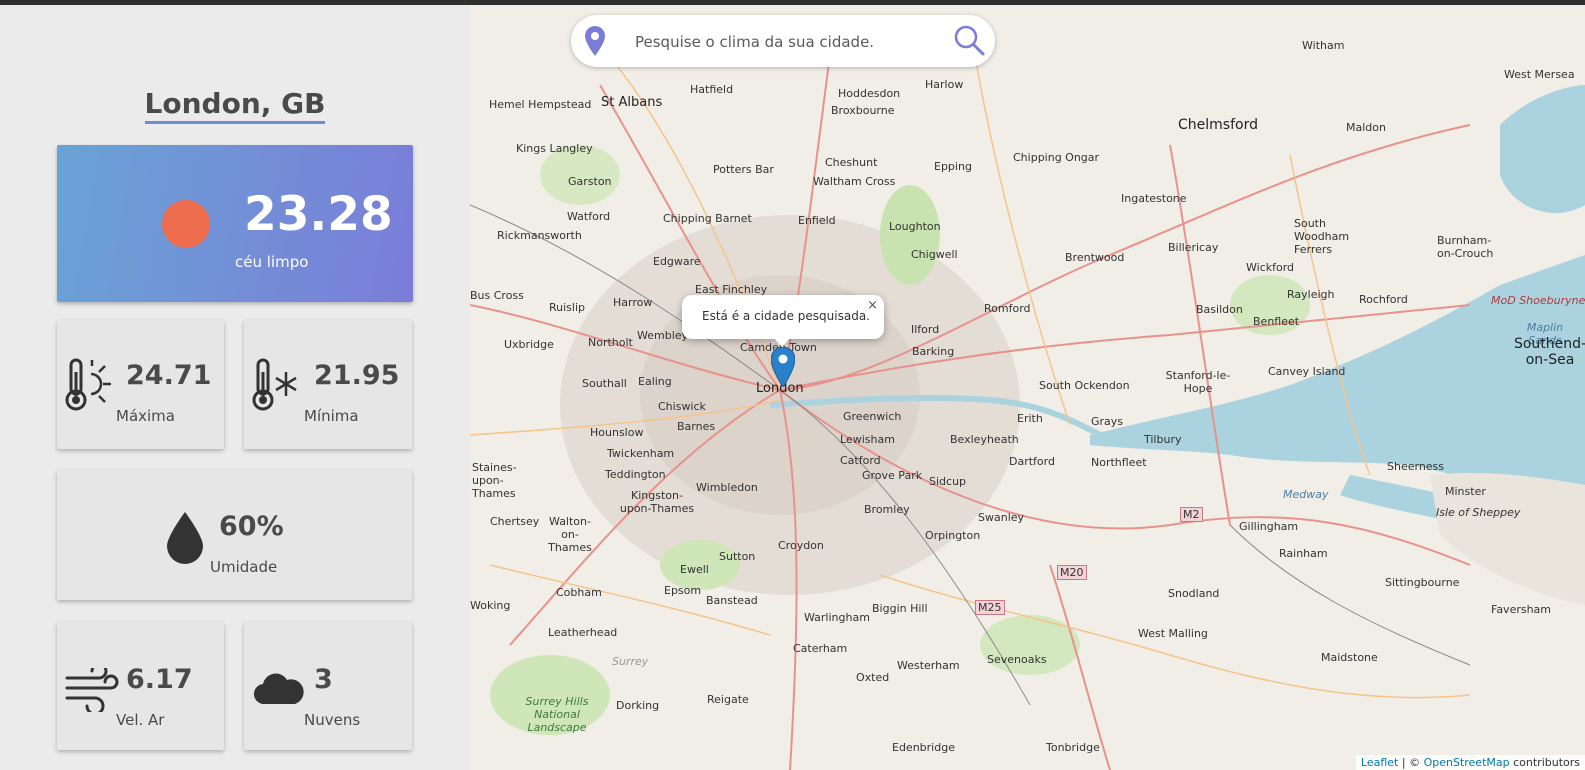 The image size is (1585, 770). I want to click on place-label: Teddington, so click(635, 474).